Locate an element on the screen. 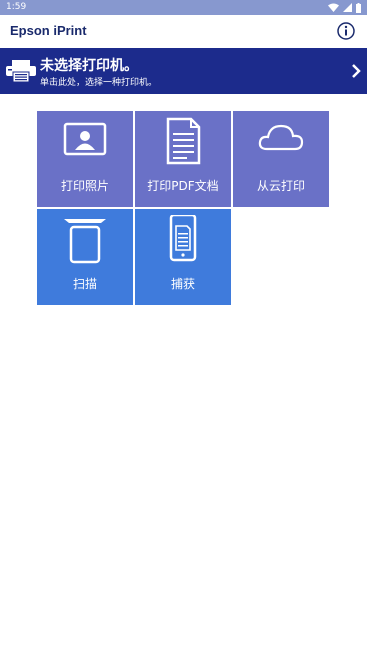  cloud-icon is located at coordinates (281, 137).